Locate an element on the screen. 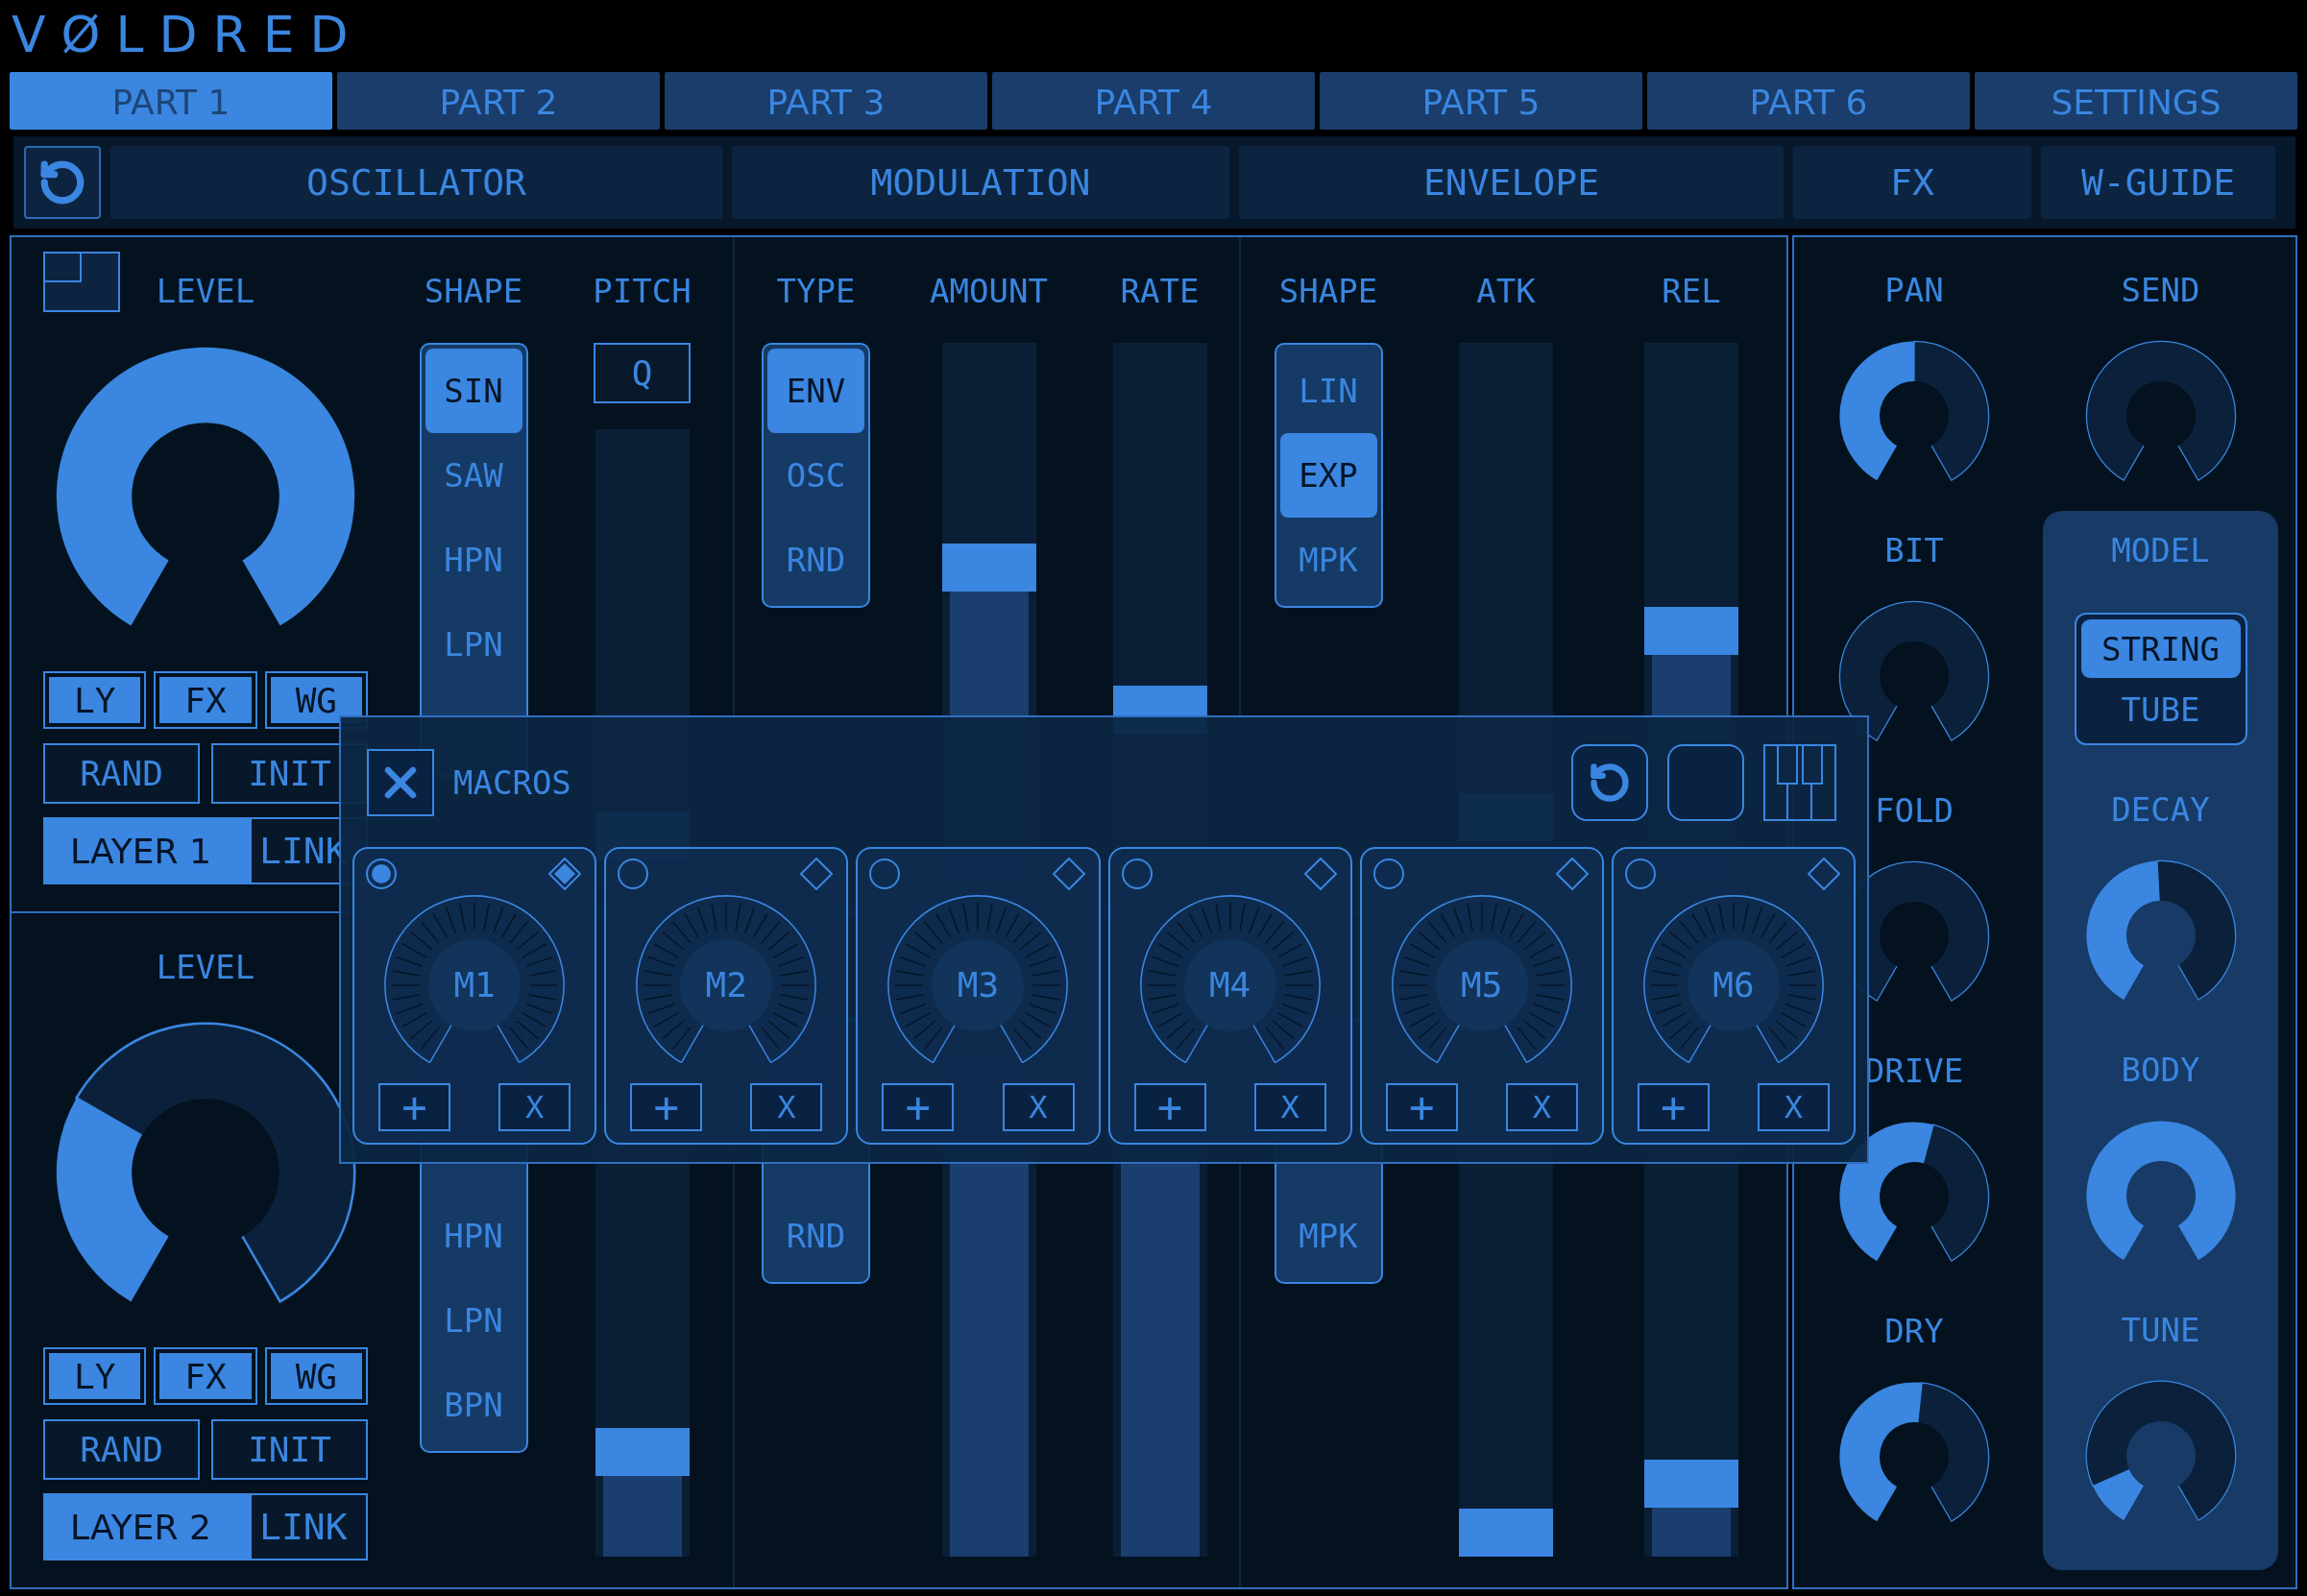 The height and width of the screenshot is (1596, 2307). knob-label: PAN is located at coordinates (1914, 290).